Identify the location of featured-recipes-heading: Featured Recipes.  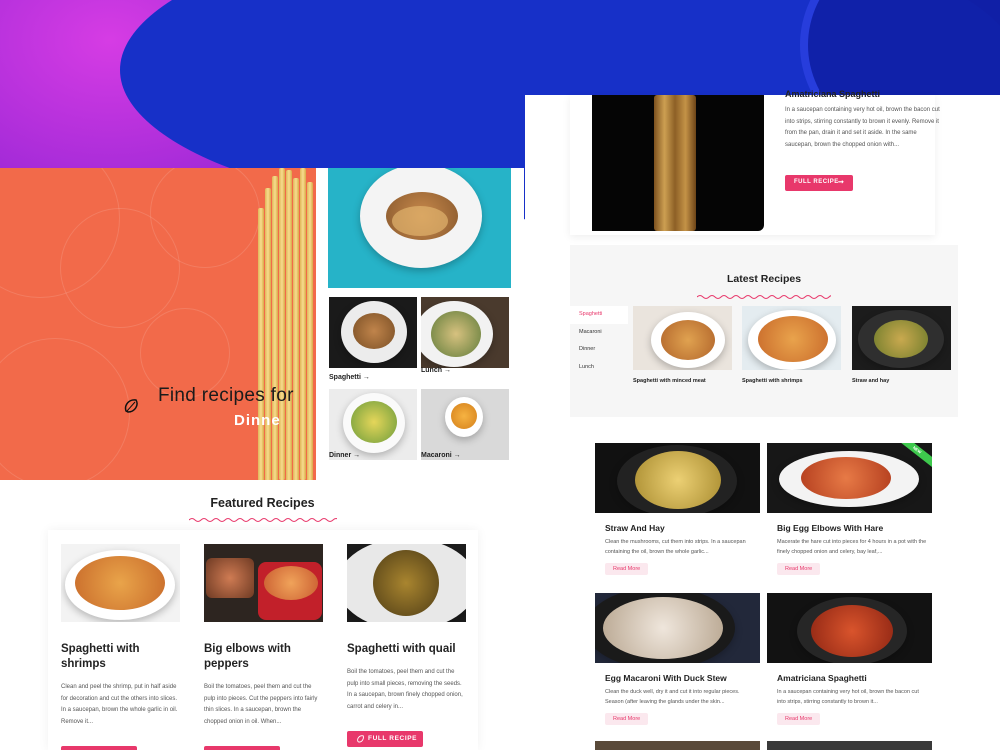
(262, 503).